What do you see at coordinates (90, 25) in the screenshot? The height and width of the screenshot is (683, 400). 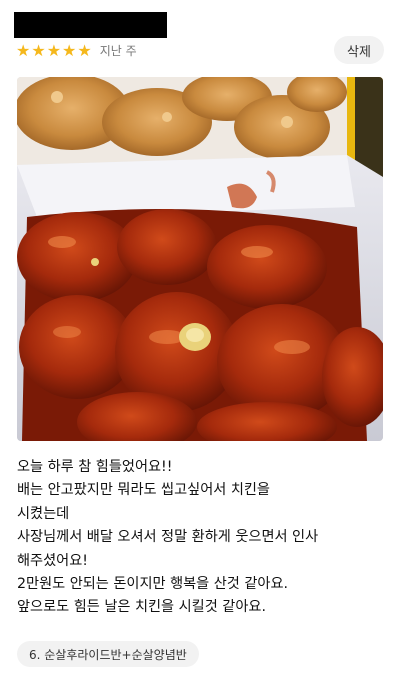 I see `redacted-username` at bounding box center [90, 25].